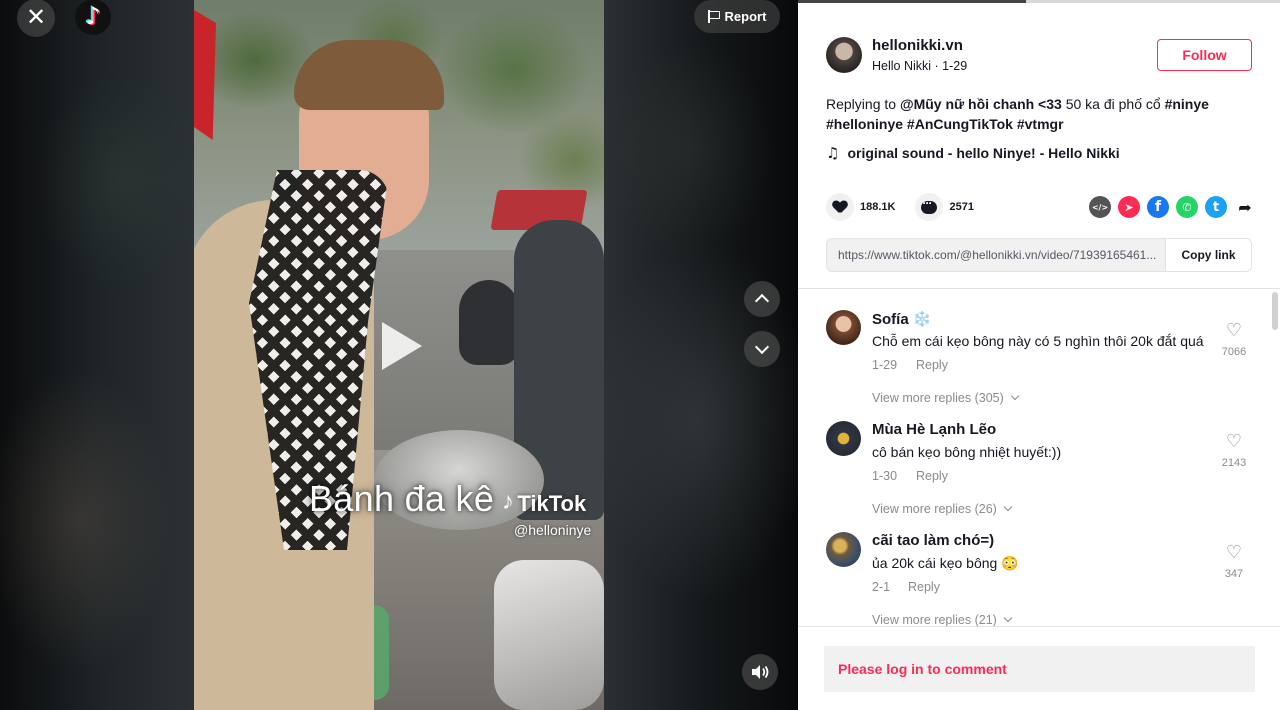 The height and width of the screenshot is (710, 1280). I want to click on comment-like-count: 7066, so click(1234, 352).